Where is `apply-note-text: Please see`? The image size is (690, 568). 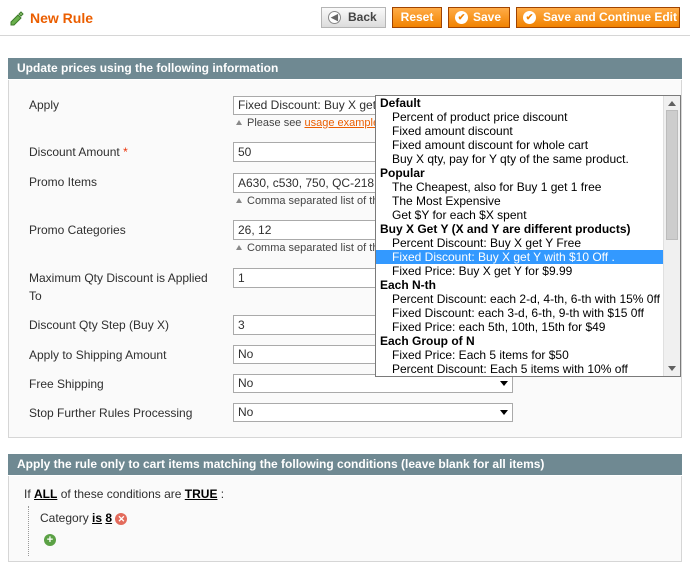 apply-note-text: Please see is located at coordinates (274, 123).